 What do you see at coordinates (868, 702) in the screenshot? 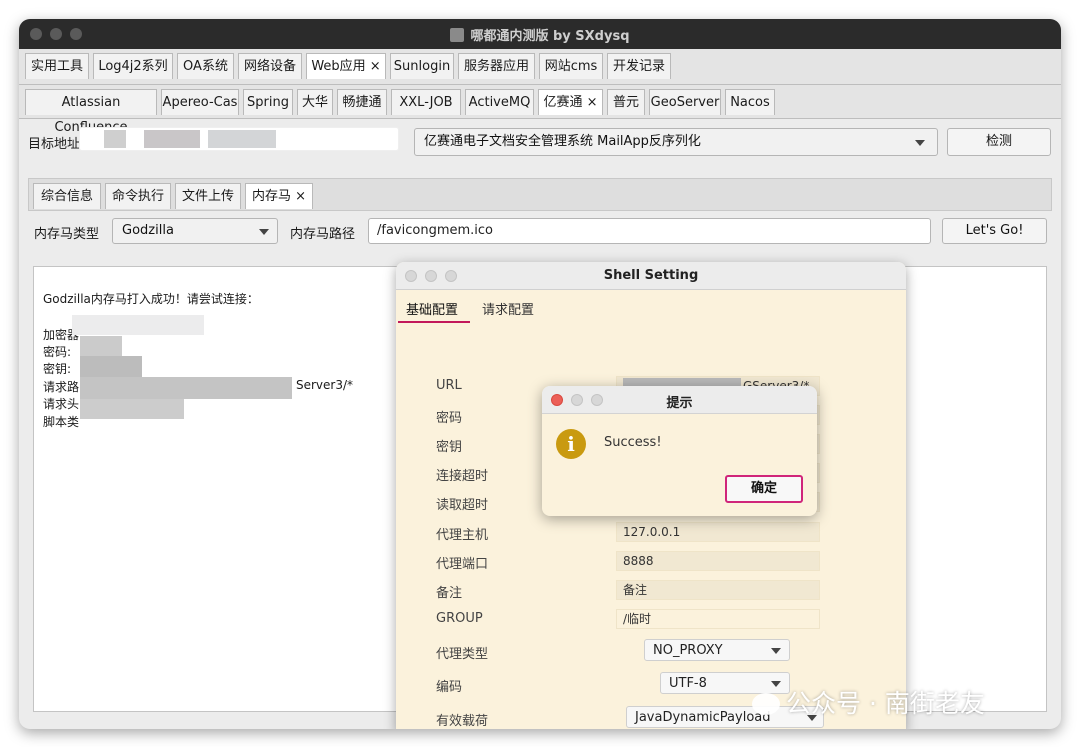
I see `watermark: 公众号 · 南街老友` at bounding box center [868, 702].